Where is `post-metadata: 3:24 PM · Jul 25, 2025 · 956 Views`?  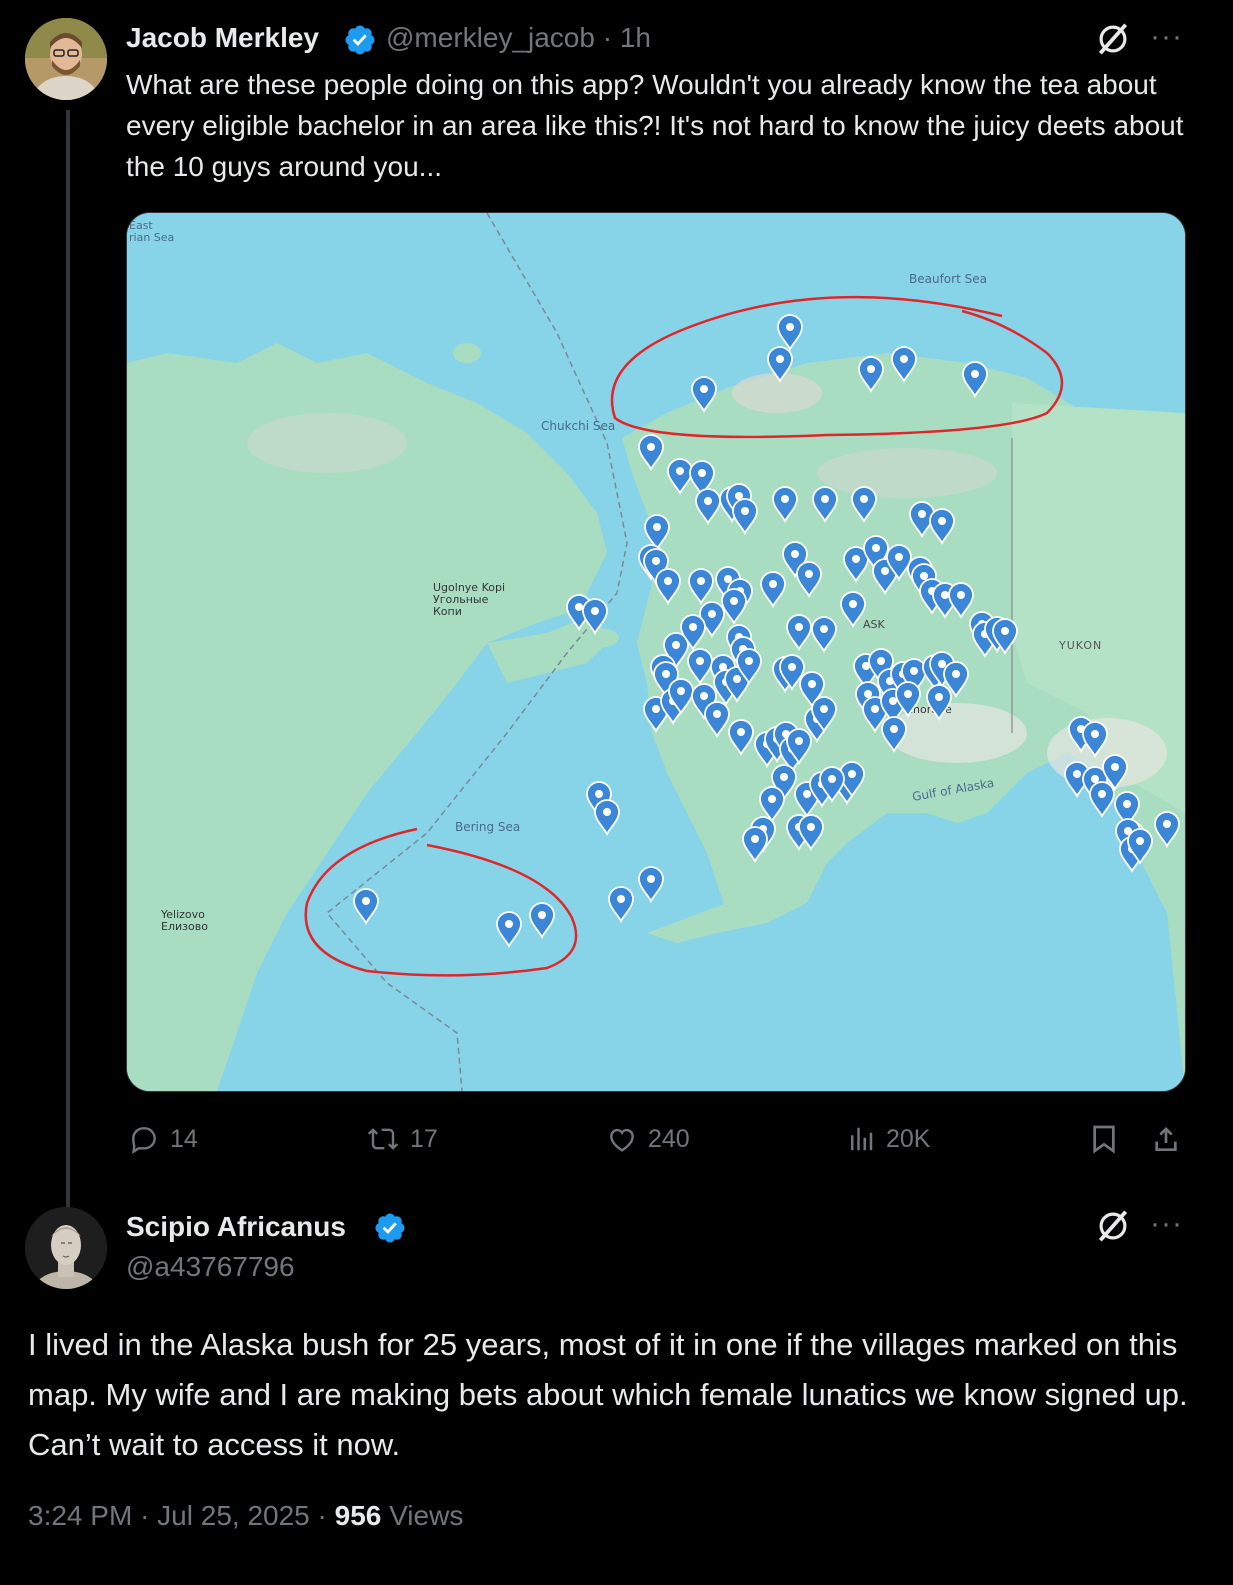
post-metadata: 3:24 PM · Jul 25, 2025 · 956 Views is located at coordinates (246, 1515).